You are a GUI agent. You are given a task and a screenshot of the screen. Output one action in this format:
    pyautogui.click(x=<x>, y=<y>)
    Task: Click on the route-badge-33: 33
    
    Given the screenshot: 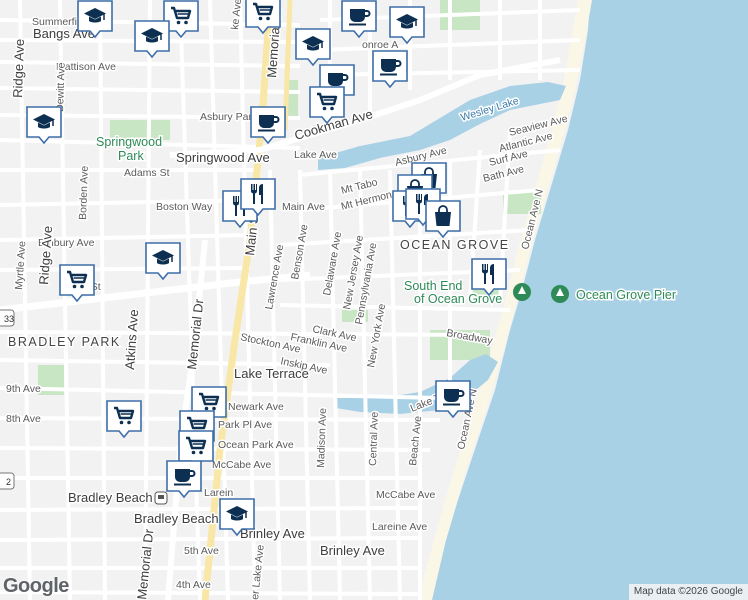 What is the action you would take?
    pyautogui.click(x=7, y=318)
    